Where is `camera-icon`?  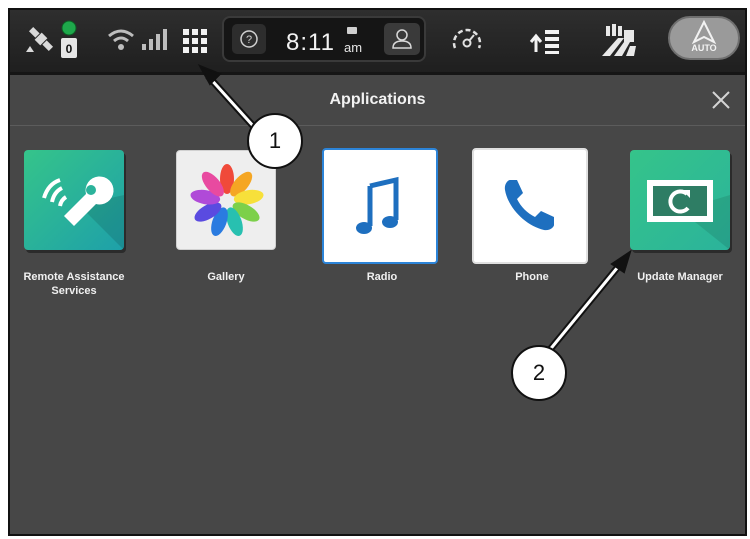
camera-icon is located at coordinates (352, 30).